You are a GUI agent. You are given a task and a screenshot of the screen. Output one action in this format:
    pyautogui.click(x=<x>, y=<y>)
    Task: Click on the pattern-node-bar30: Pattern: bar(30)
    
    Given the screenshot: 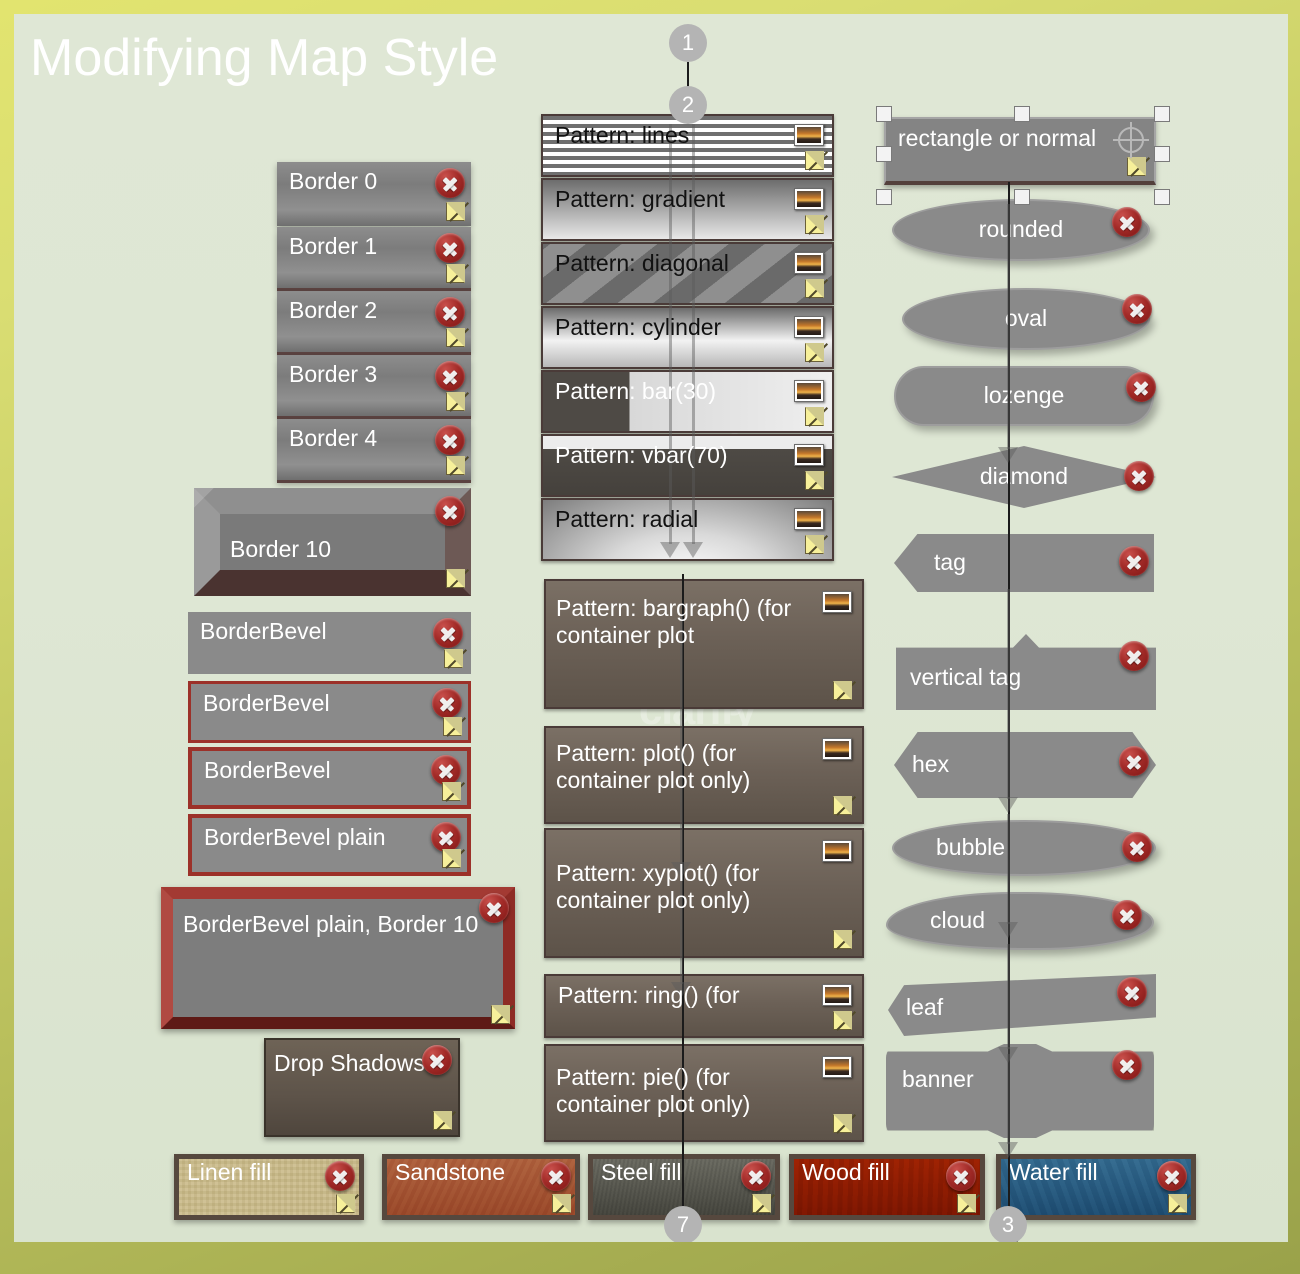 What is the action you would take?
    pyautogui.click(x=687, y=401)
    